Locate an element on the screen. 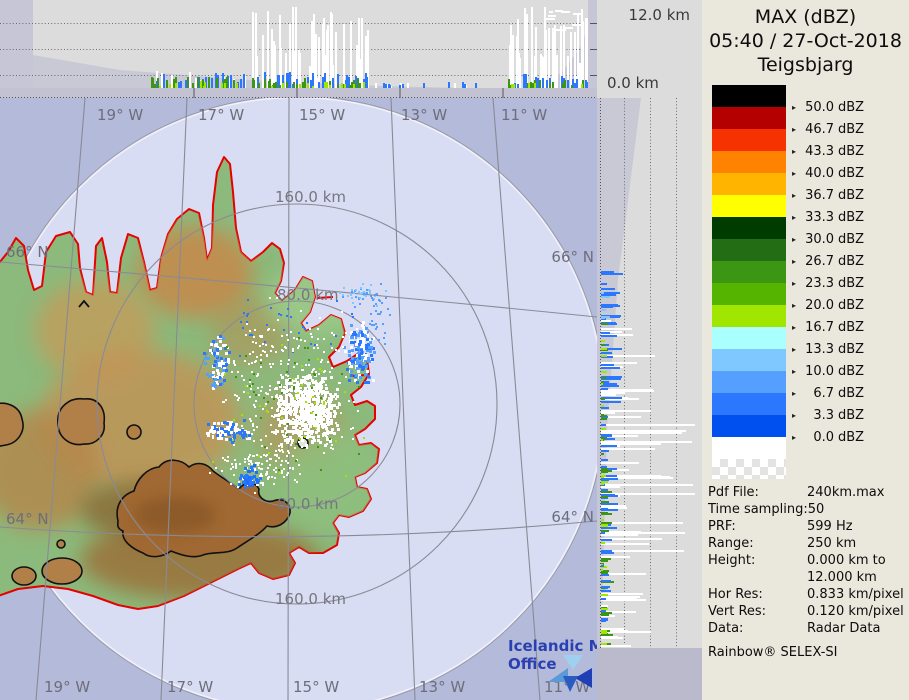 The width and height of the screenshot is (909, 700). lon-label-top: 13° W is located at coordinates (424, 115).